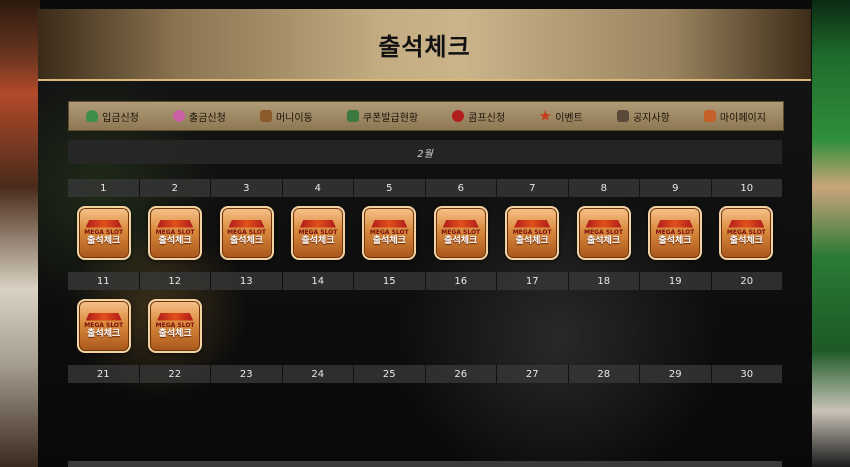 This screenshot has width=850, height=467. Describe the element at coordinates (487, 118) in the screenshot. I see `menu-label: 콤프신청` at that location.